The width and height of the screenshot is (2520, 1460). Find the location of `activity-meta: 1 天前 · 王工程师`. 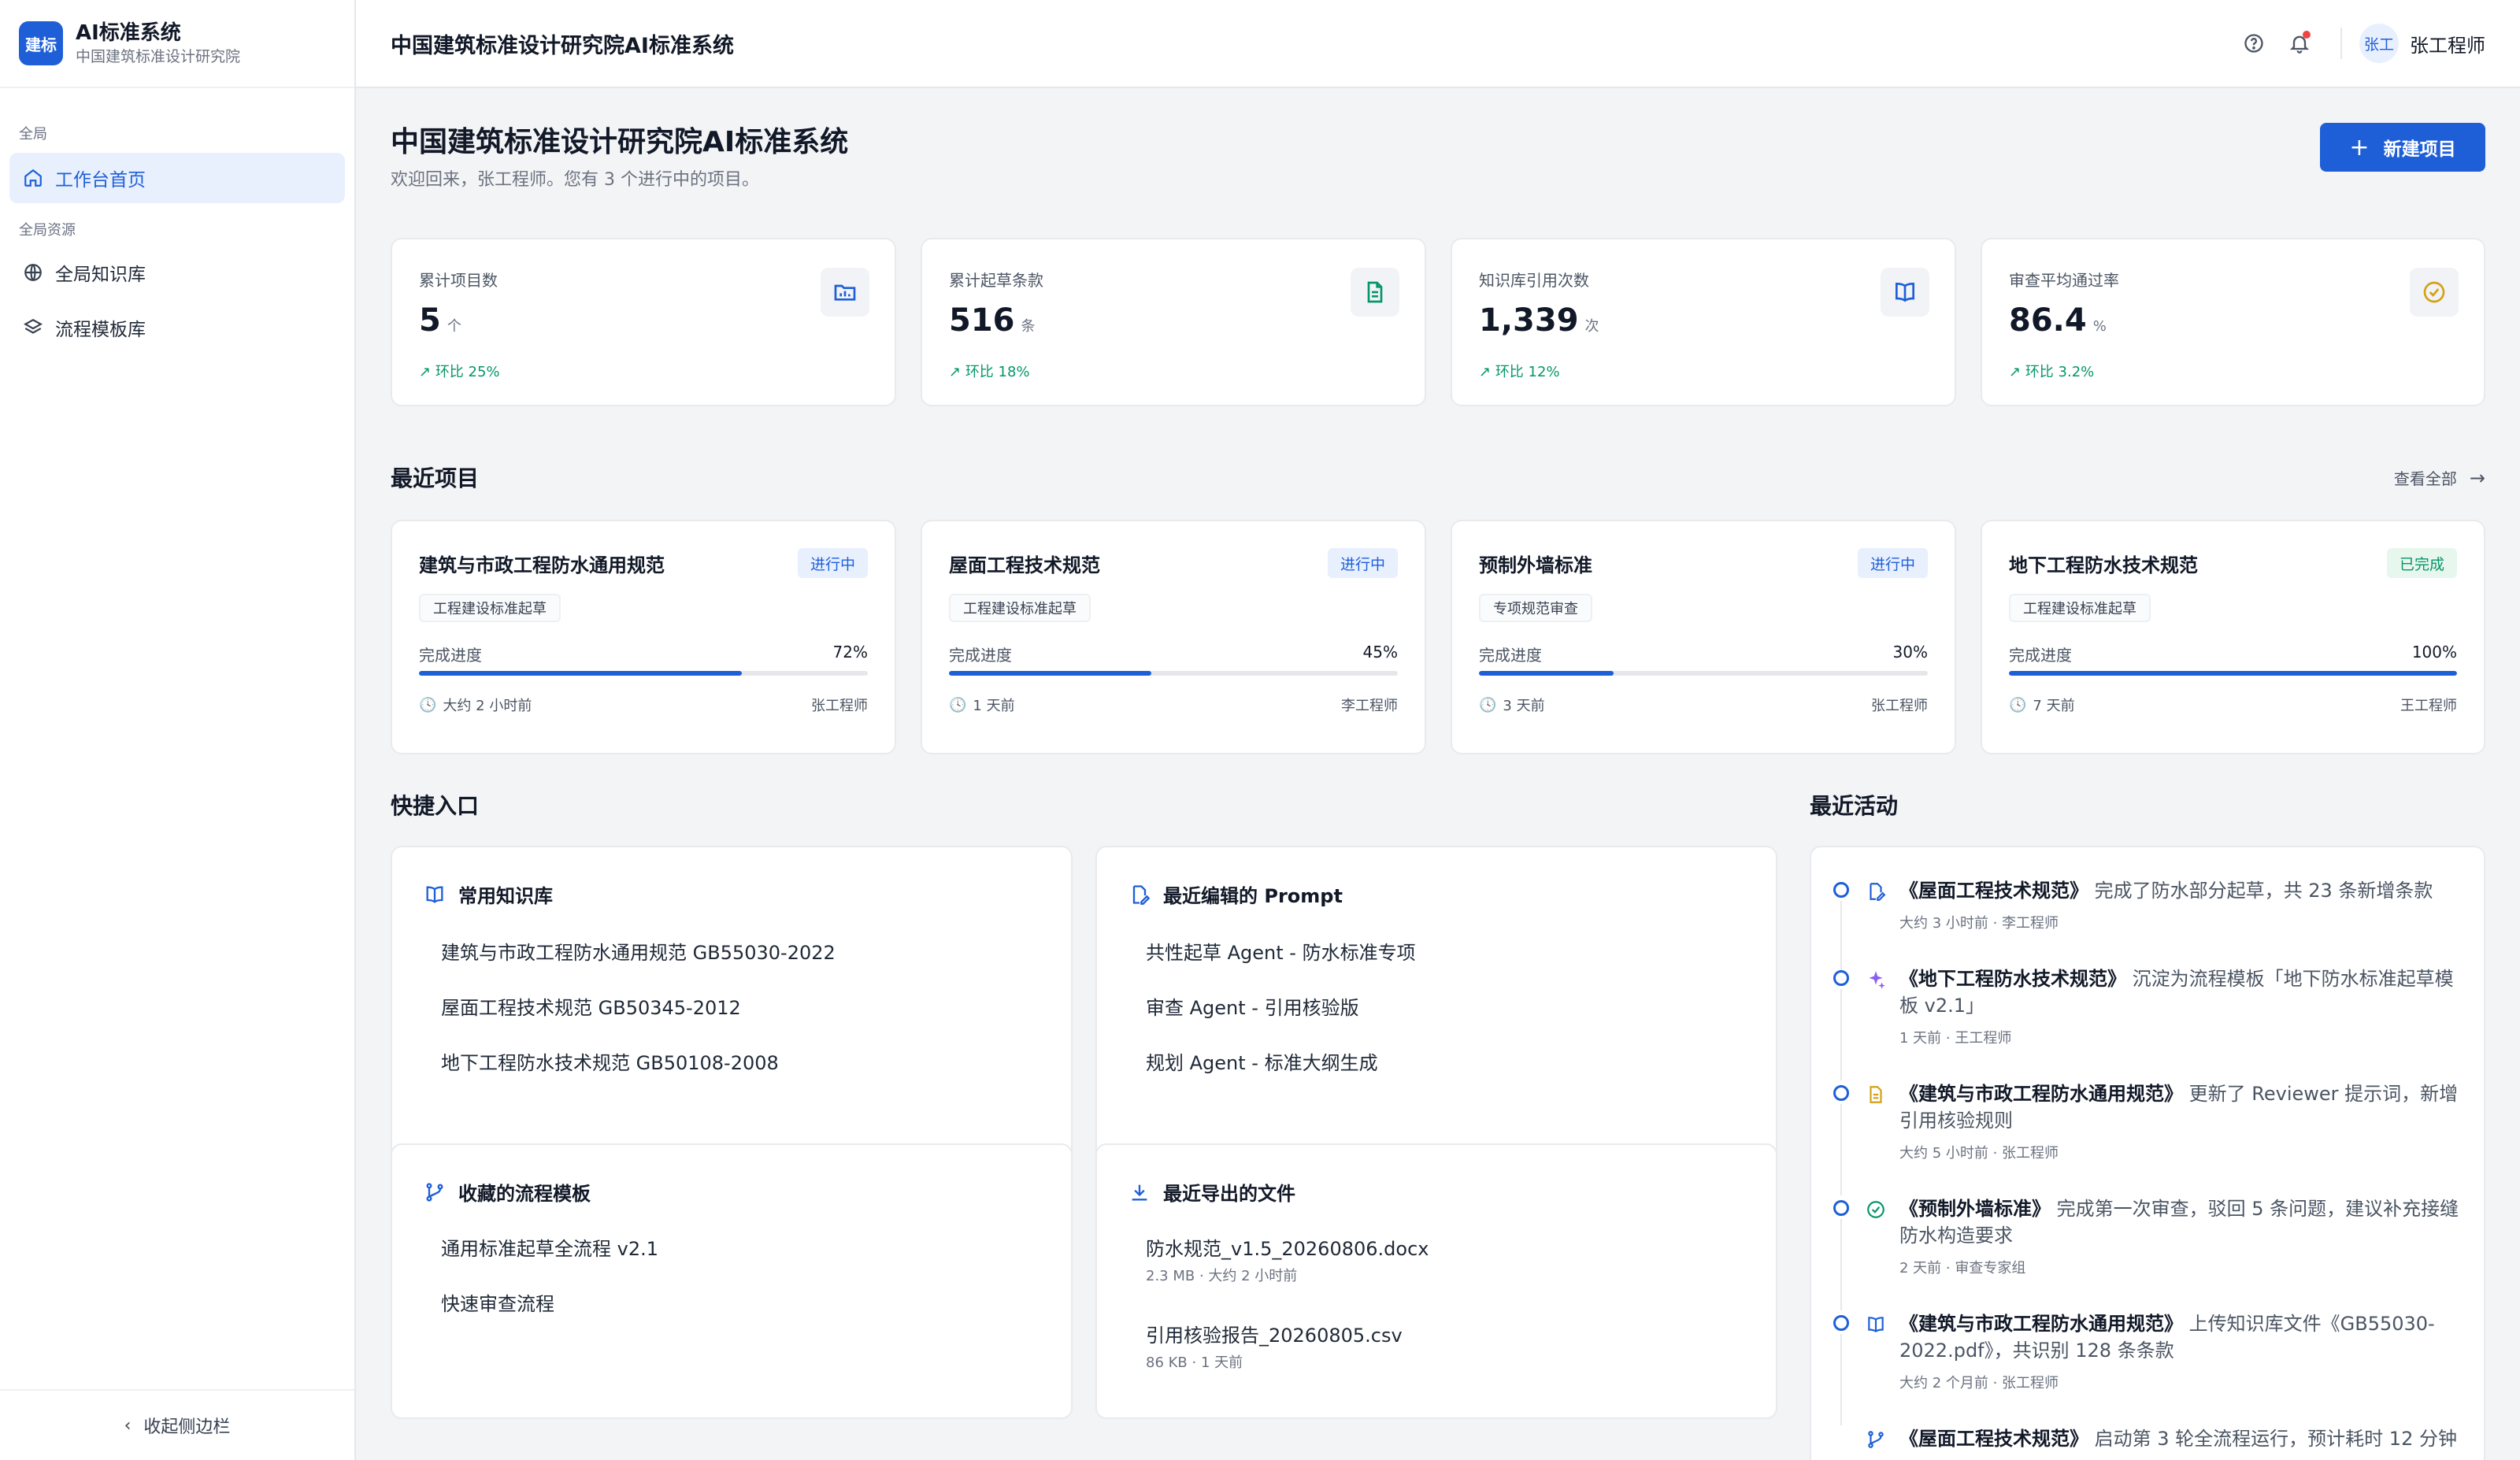

activity-meta: 1 天前 · 王工程师 is located at coordinates (1955, 1038).